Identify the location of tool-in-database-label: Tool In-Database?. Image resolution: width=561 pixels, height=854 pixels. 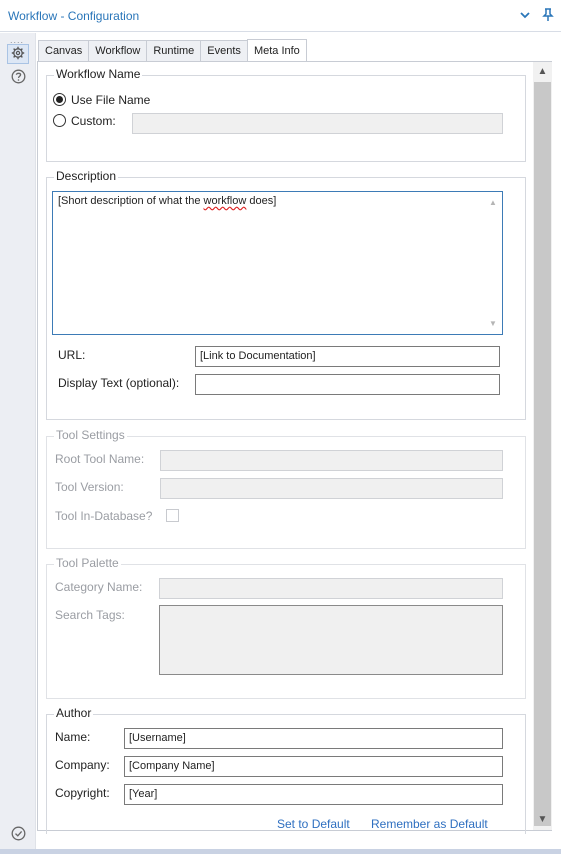
(104, 516).